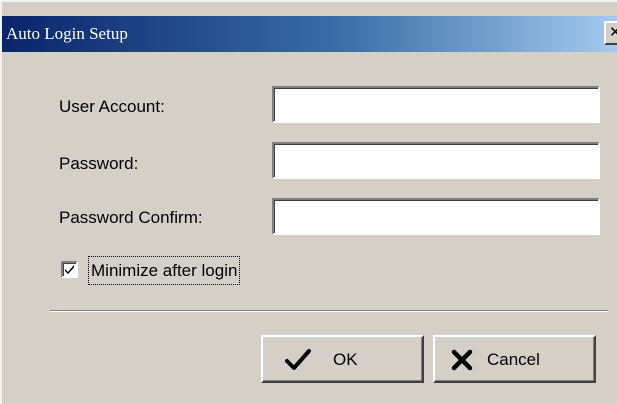  Describe the element at coordinates (309, 34) in the screenshot. I see `title-bar: Auto Login Setup ✕` at that location.